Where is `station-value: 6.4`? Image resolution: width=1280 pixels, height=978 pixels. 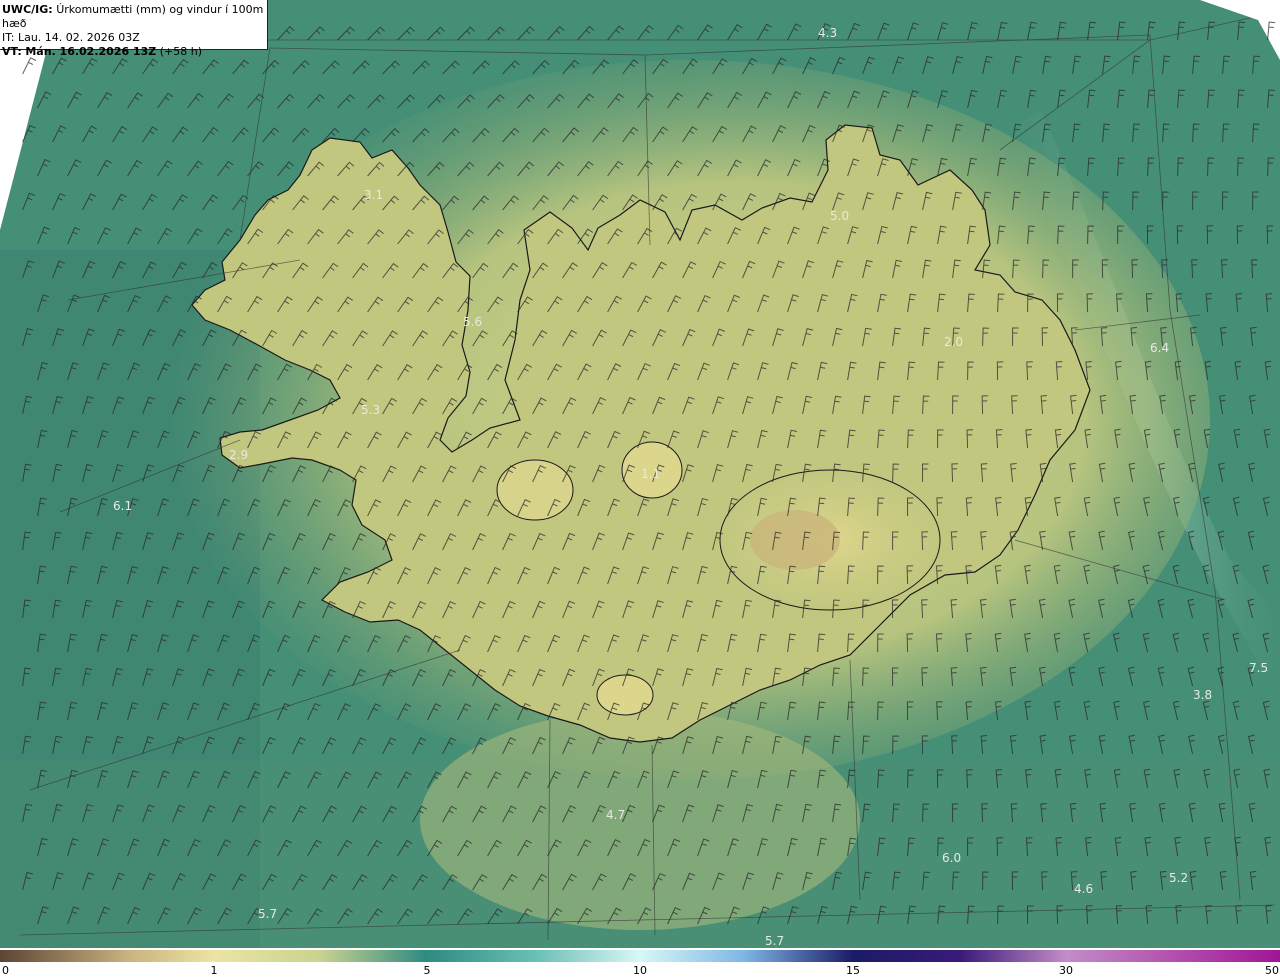 station-value: 6.4 is located at coordinates (1159, 348).